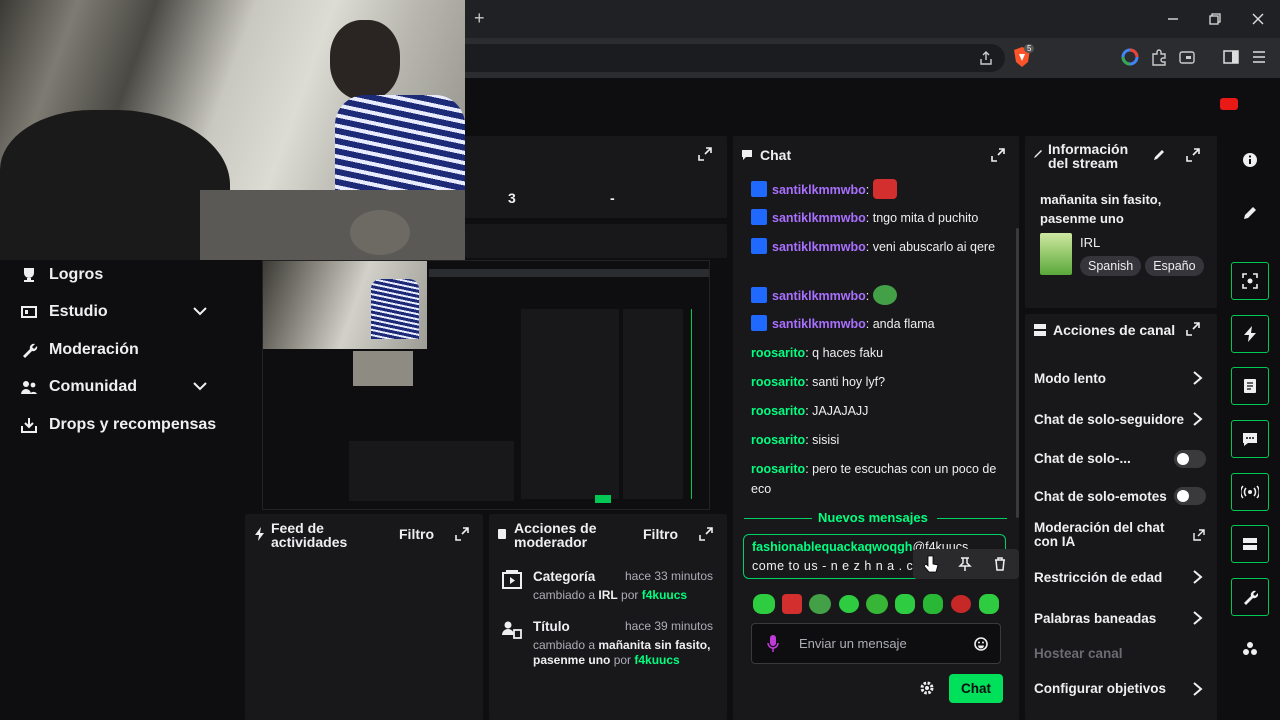 This screenshot has height=720, width=1280. I want to click on external-link-icon, so click(1199, 535).